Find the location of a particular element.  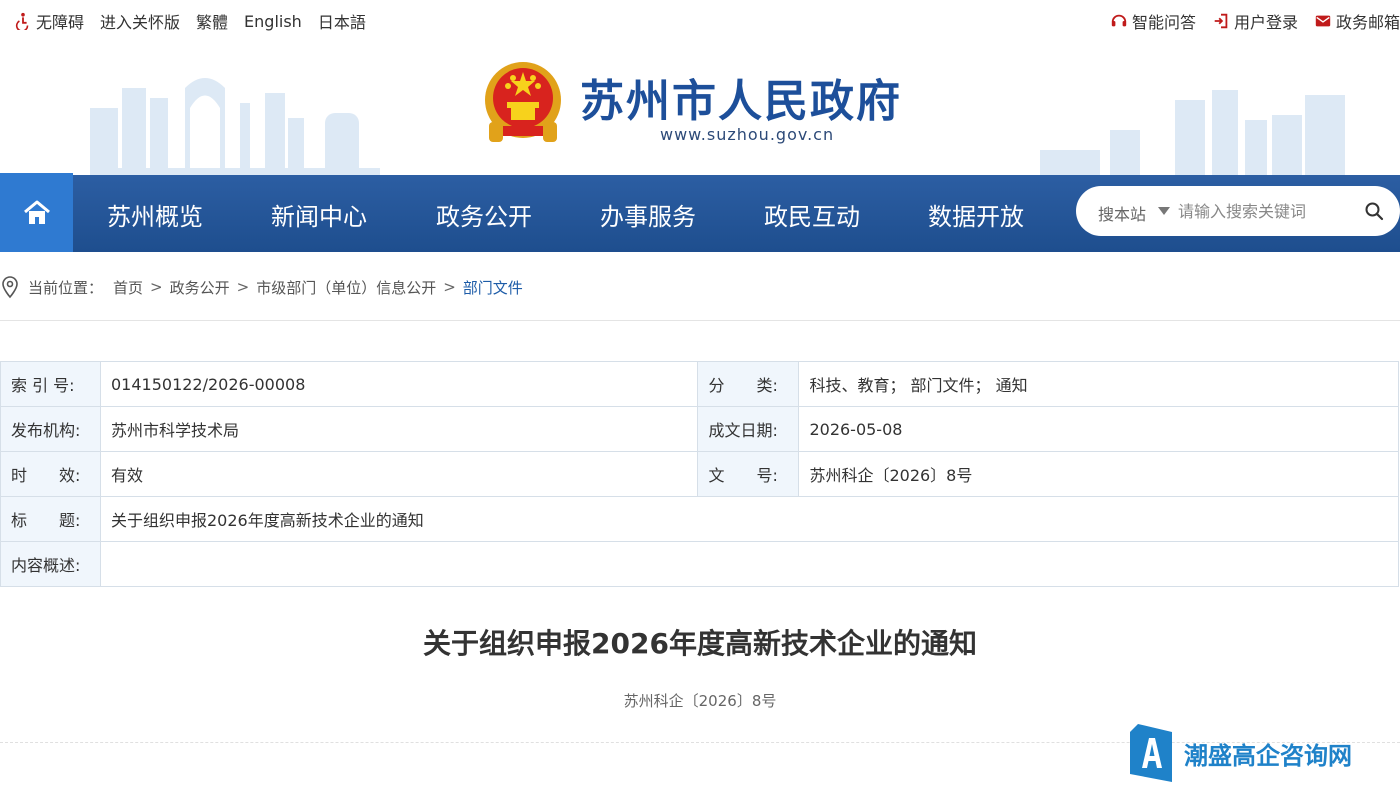

breadcrumb-item-department-info: 市级部门（单位）信息公开 is located at coordinates (346, 287).